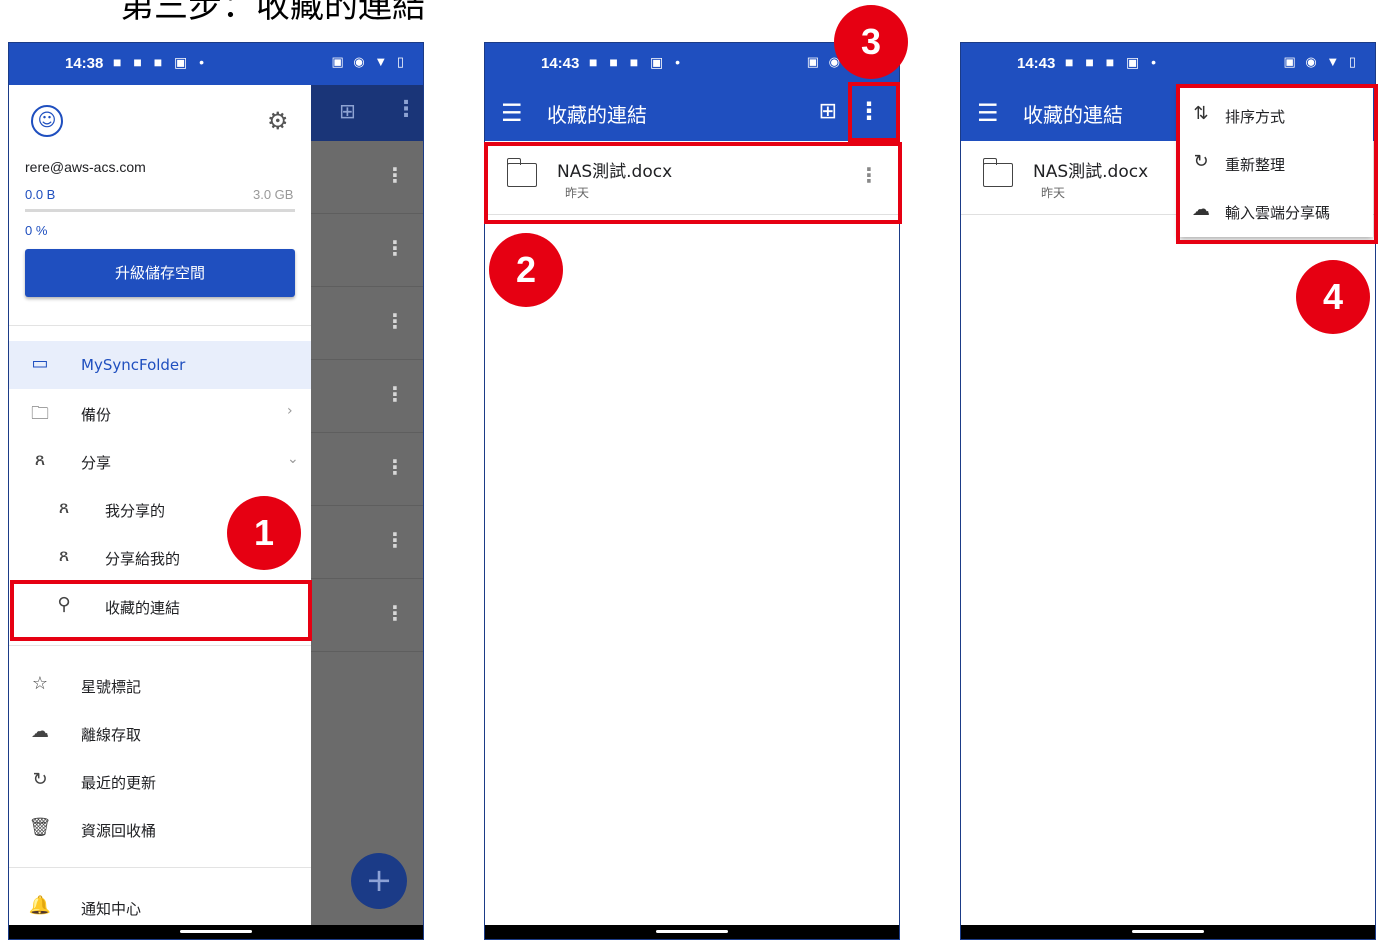 Image resolution: width=1384 pixels, height=940 pixels. I want to click on nav-label: 資源回收桶, so click(119, 831).